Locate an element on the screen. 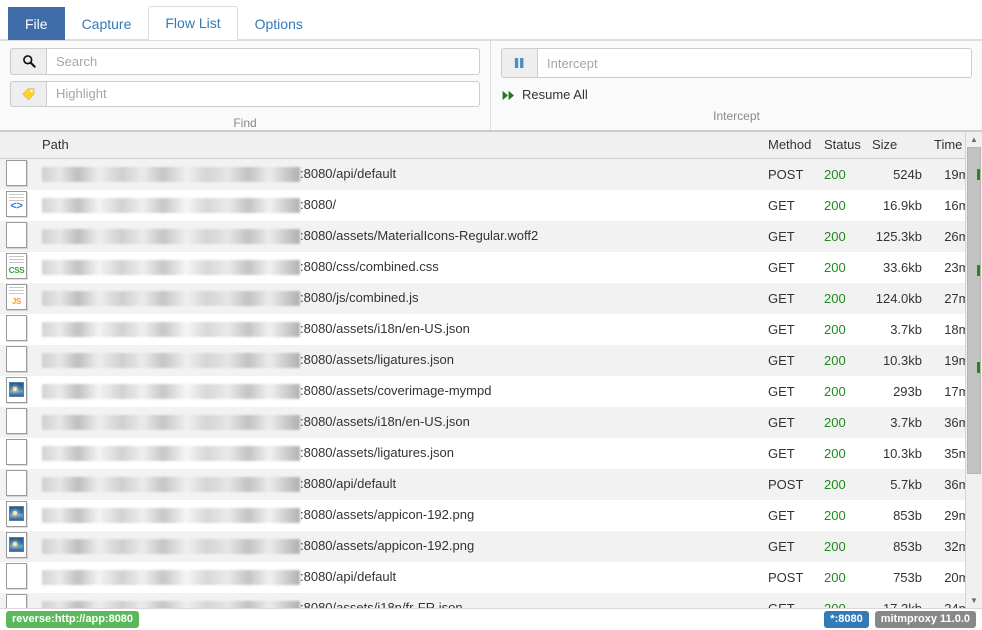 The image size is (982, 630). scroll-up-arrow: ▲ is located at coordinates (974, 139).